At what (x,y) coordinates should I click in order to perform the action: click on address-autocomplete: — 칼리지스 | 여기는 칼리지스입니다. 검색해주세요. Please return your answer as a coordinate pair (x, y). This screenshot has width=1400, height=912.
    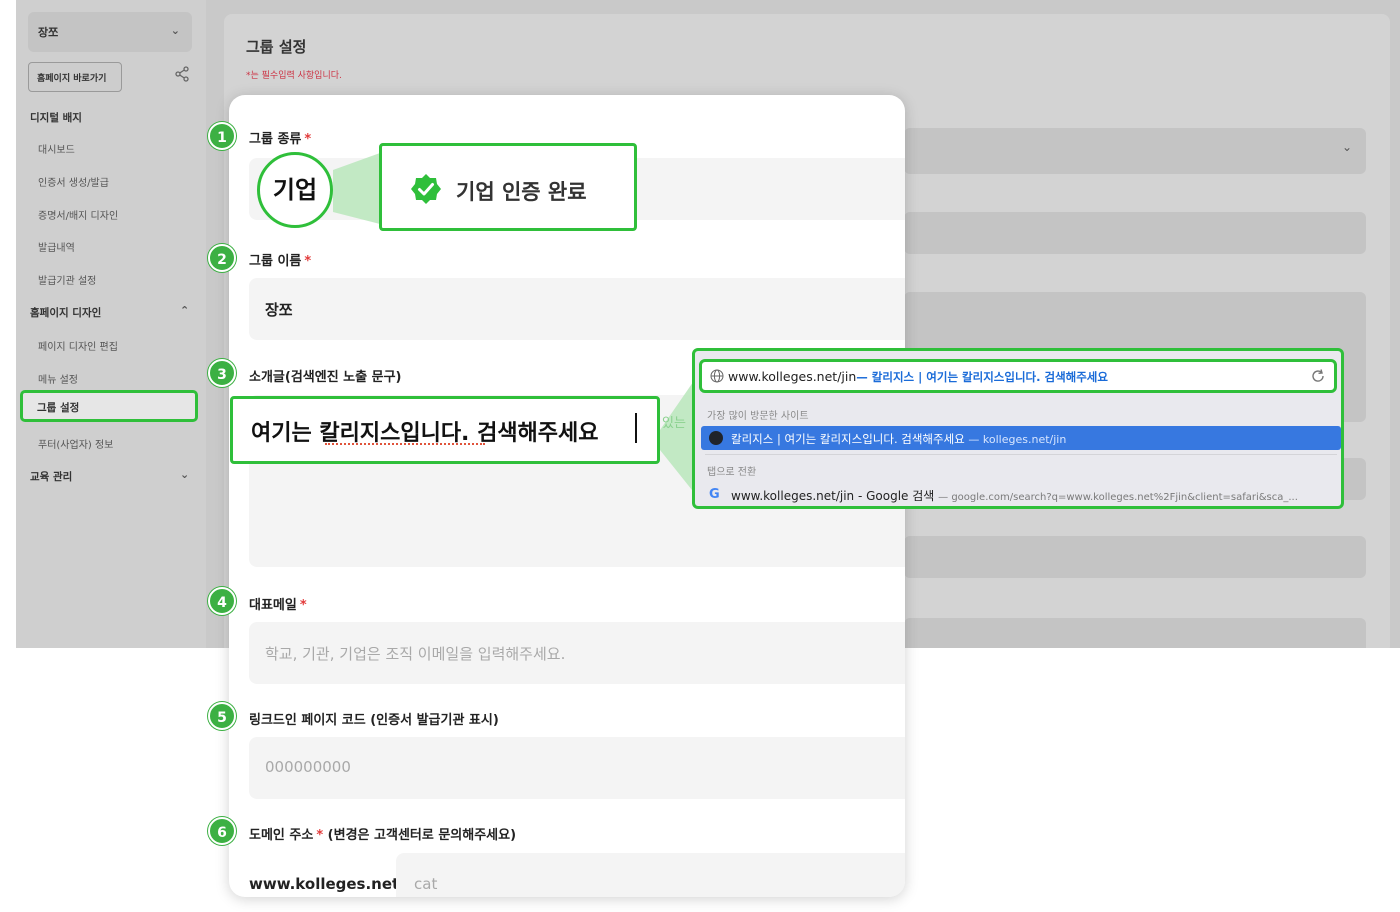
    Looking at the image, I should click on (982, 377).